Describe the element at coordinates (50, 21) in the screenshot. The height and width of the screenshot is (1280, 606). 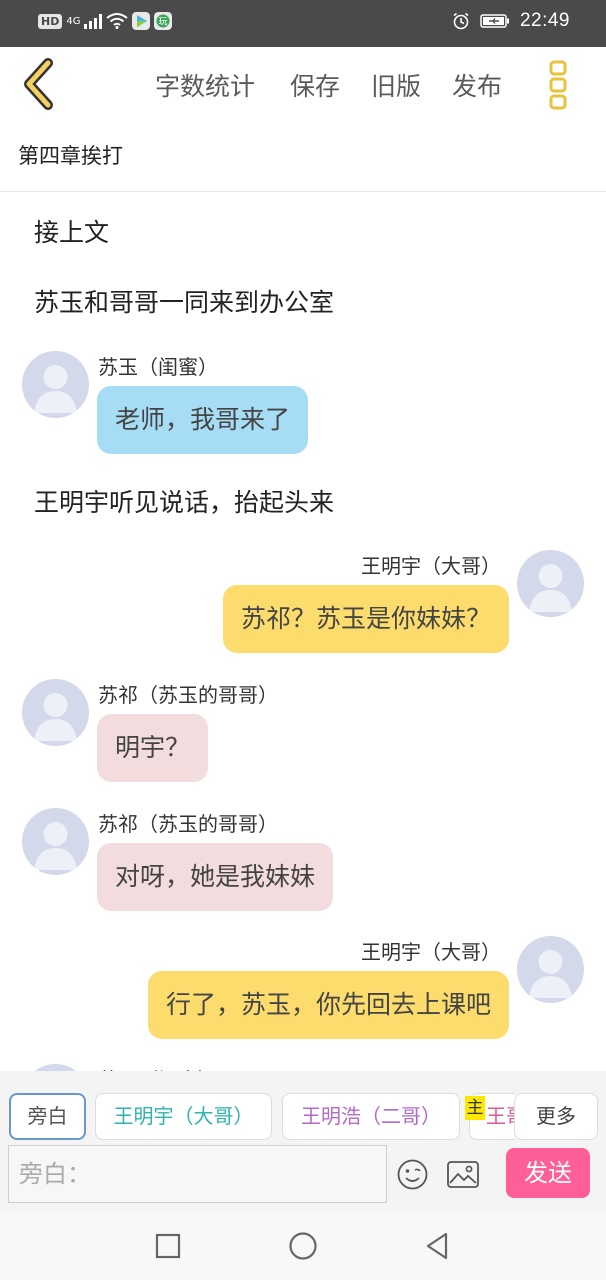
I see `hd-badge: HD` at that location.